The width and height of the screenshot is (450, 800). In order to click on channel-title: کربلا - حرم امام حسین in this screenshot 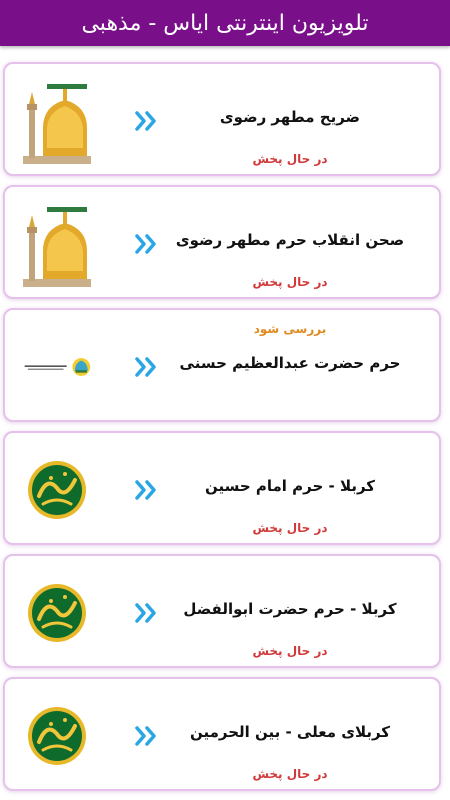, I will do `click(290, 486)`.